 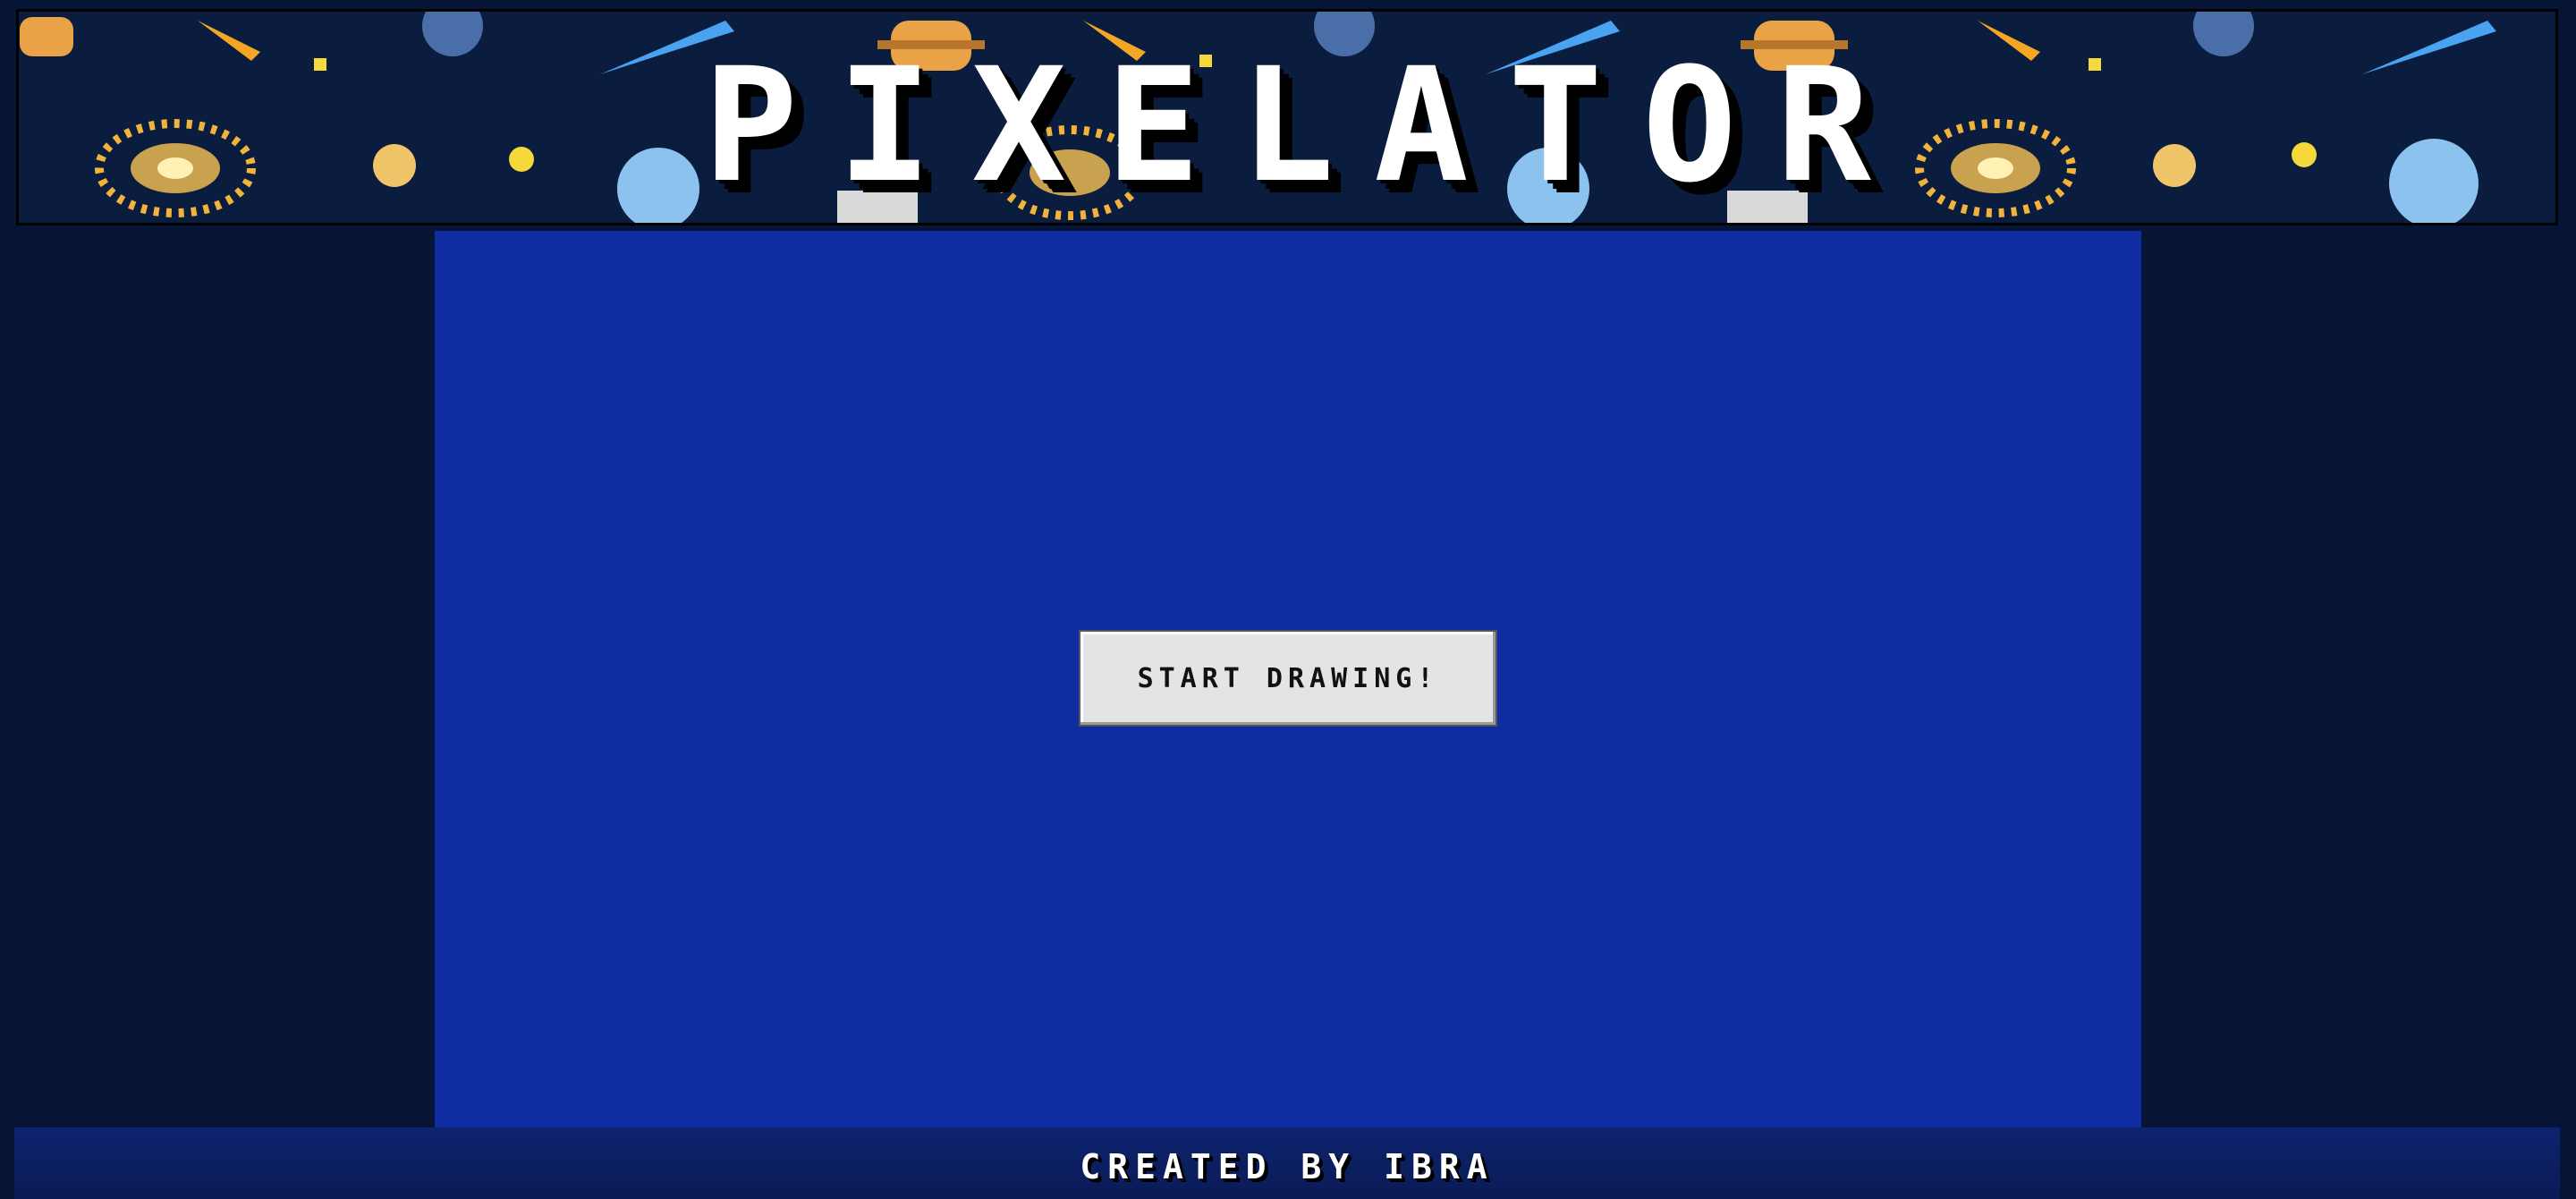 What do you see at coordinates (1307, 126) in the screenshot?
I see `app-logo-title: PIXELATOR` at bounding box center [1307, 126].